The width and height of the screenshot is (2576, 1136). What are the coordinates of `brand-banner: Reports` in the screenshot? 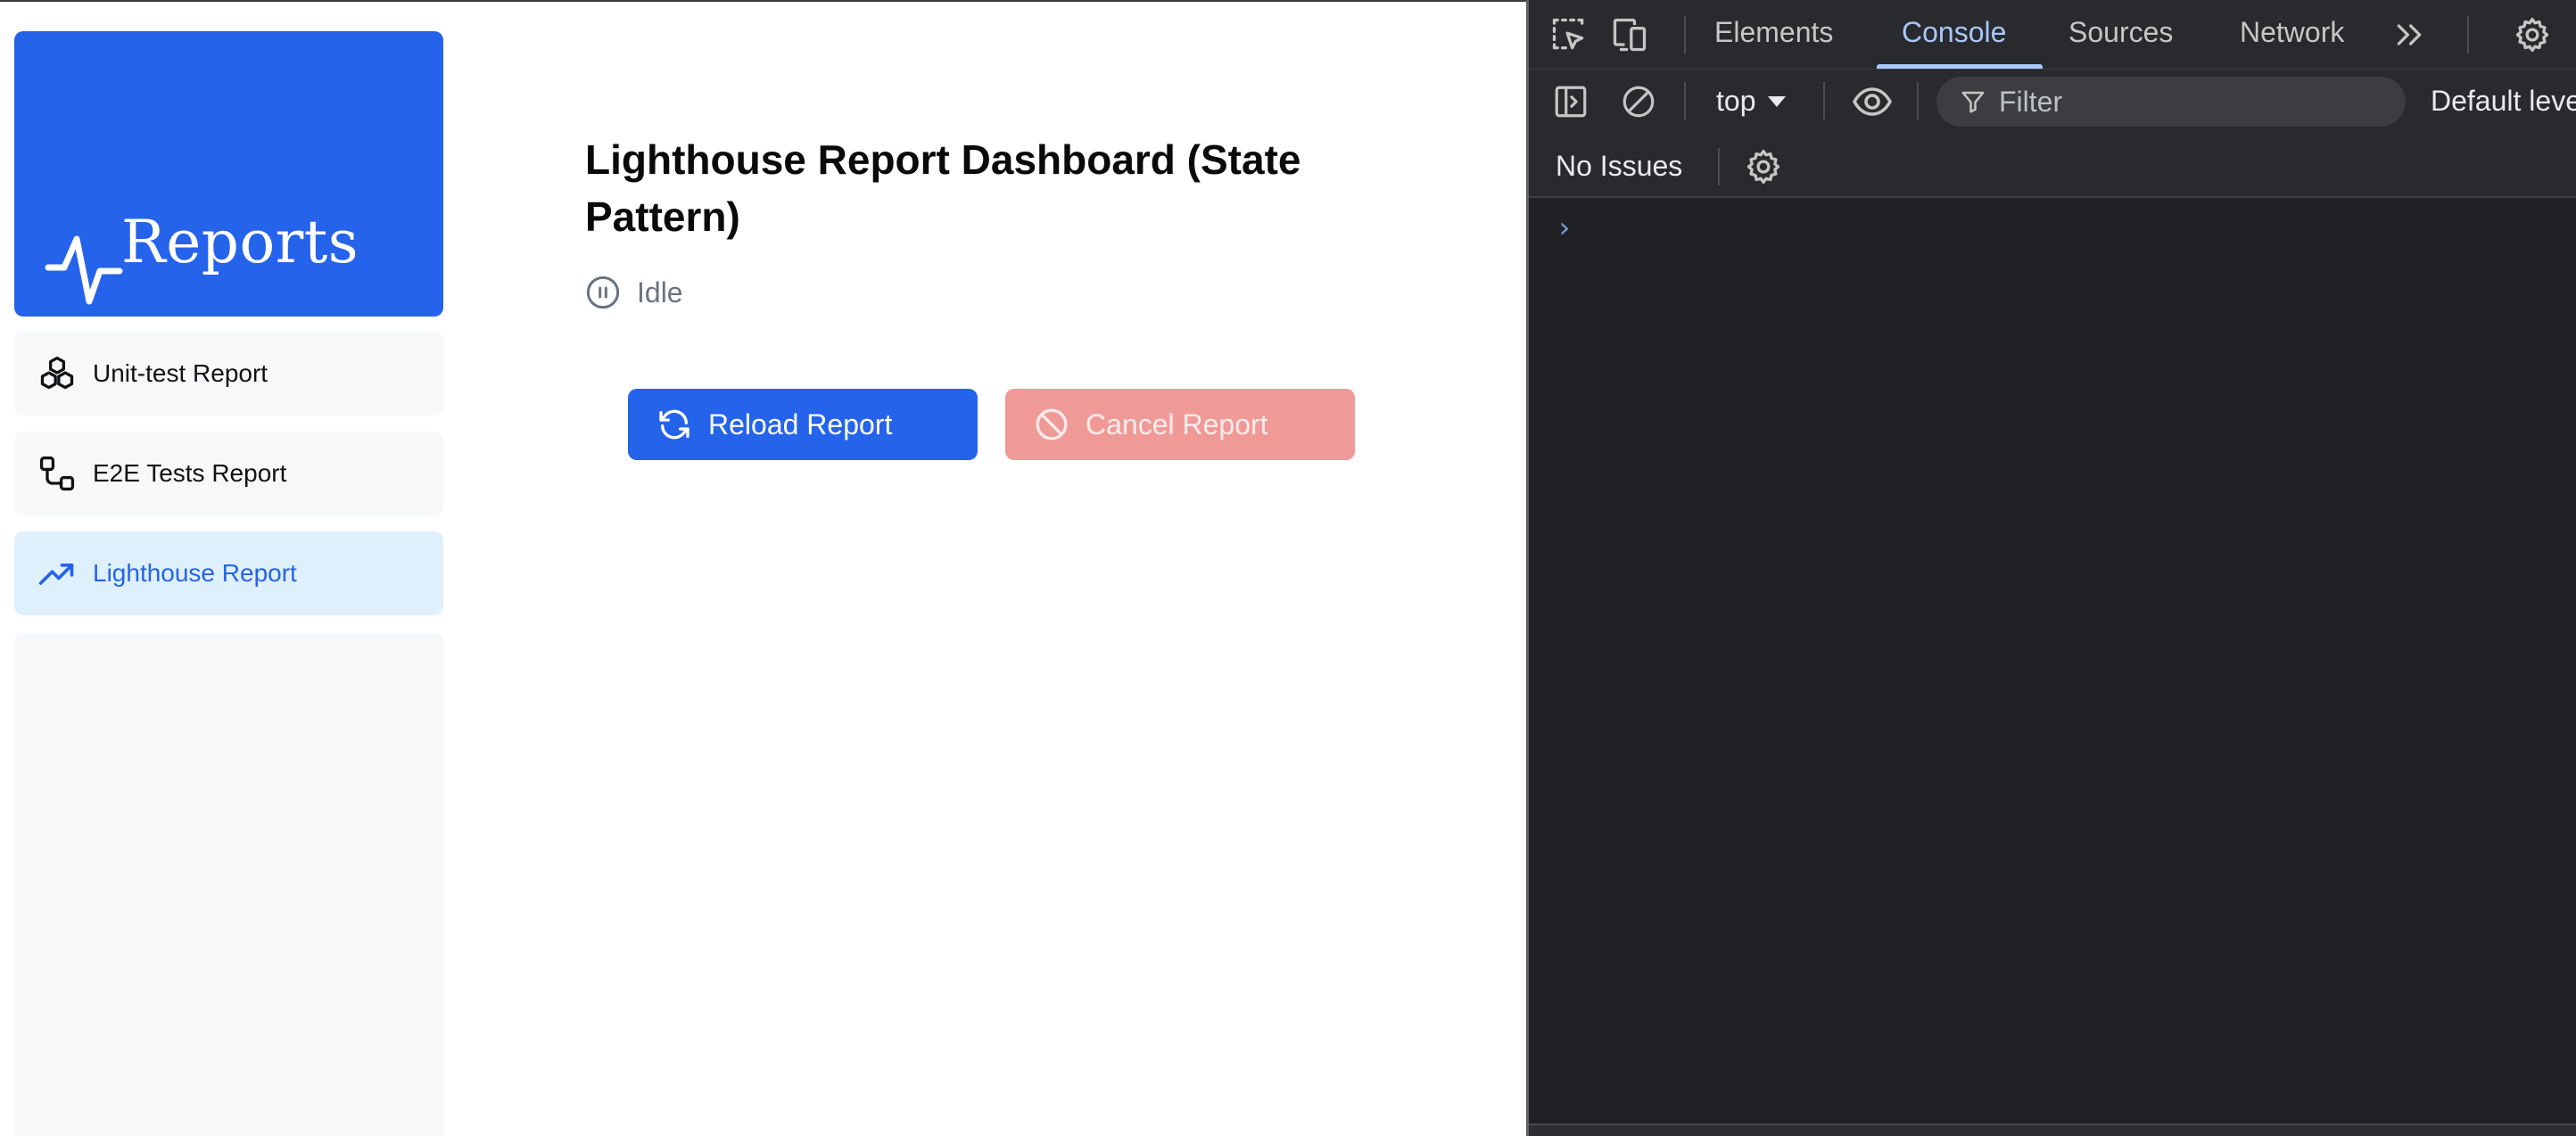 It's located at (229, 174).